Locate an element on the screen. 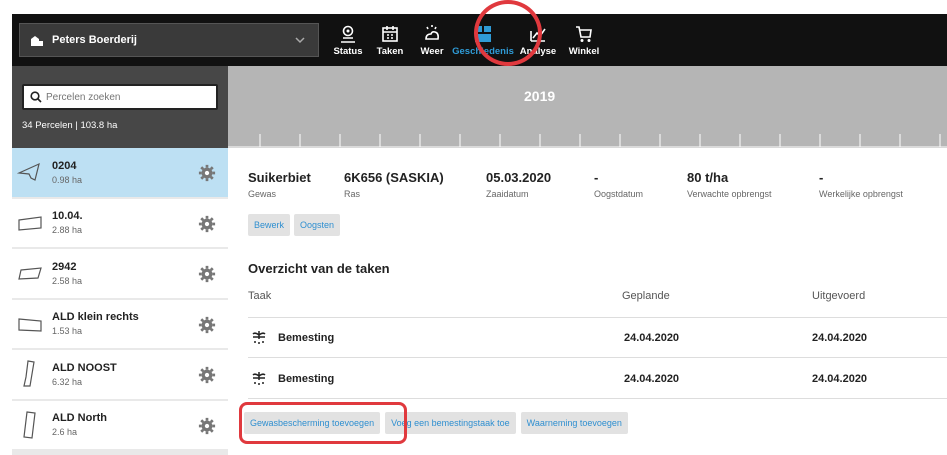 This screenshot has height=455, width=947. search-icon is located at coordinates (36, 97).